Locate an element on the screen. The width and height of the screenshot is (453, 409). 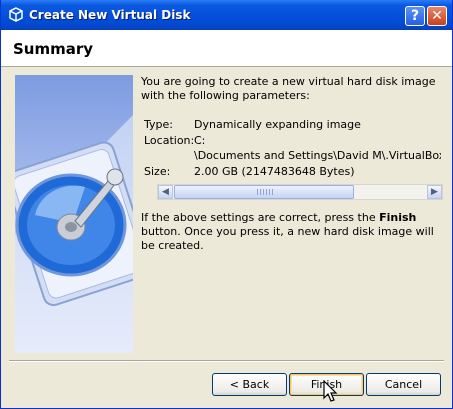
window-title: Create New Virtual Disk is located at coordinates (110, 15).